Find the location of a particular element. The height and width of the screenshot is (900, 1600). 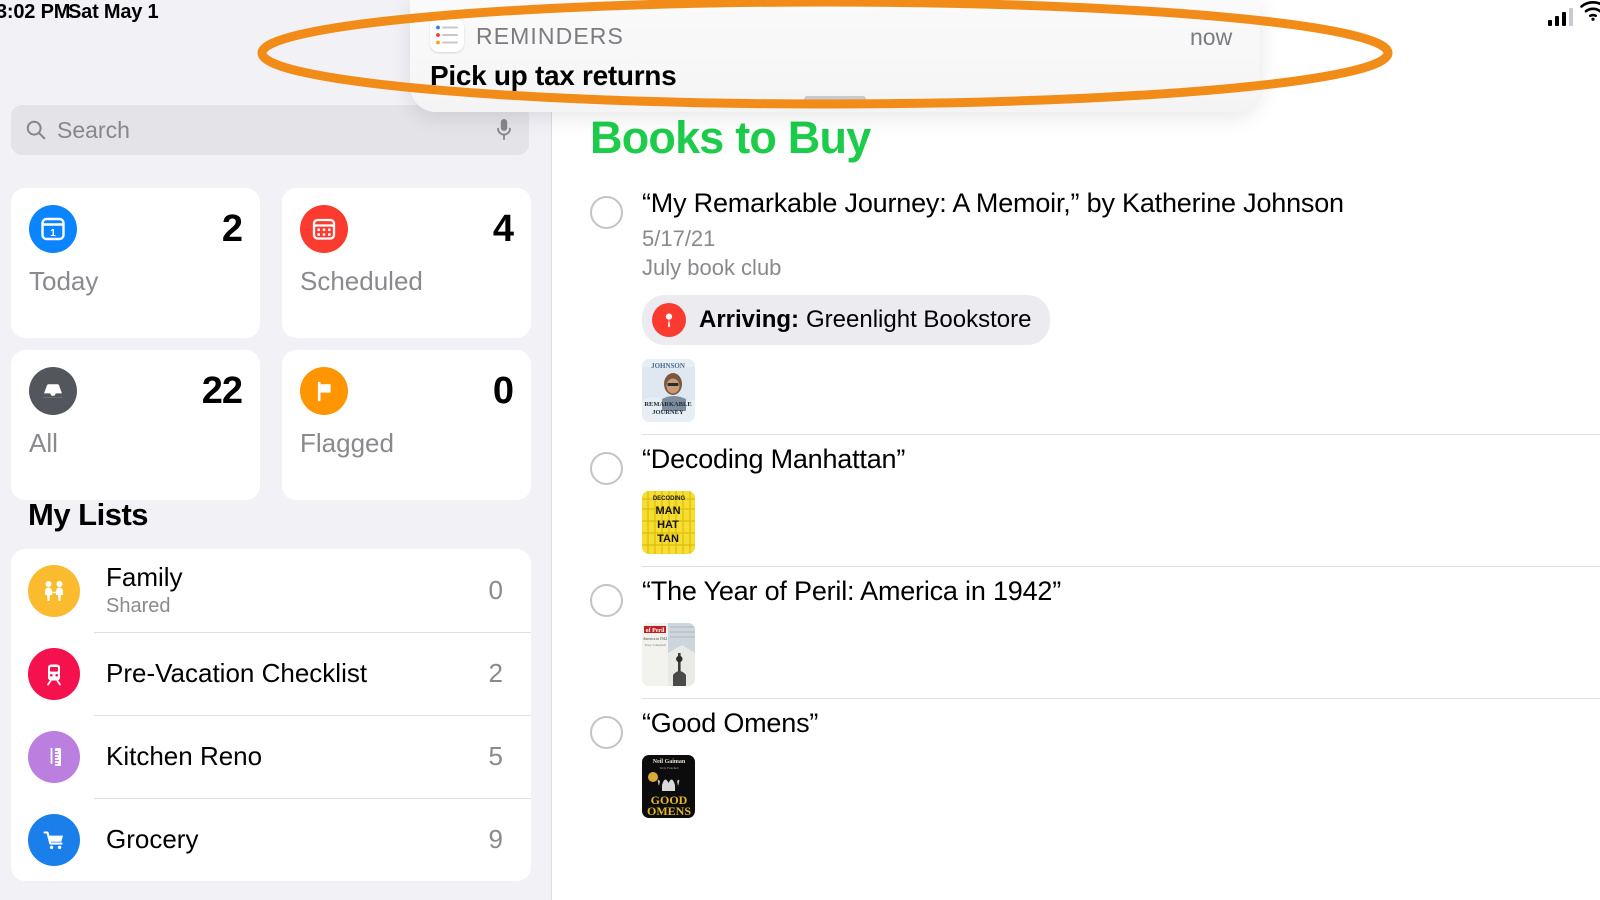

notification-title: Pick up tax returns is located at coordinates (553, 75).